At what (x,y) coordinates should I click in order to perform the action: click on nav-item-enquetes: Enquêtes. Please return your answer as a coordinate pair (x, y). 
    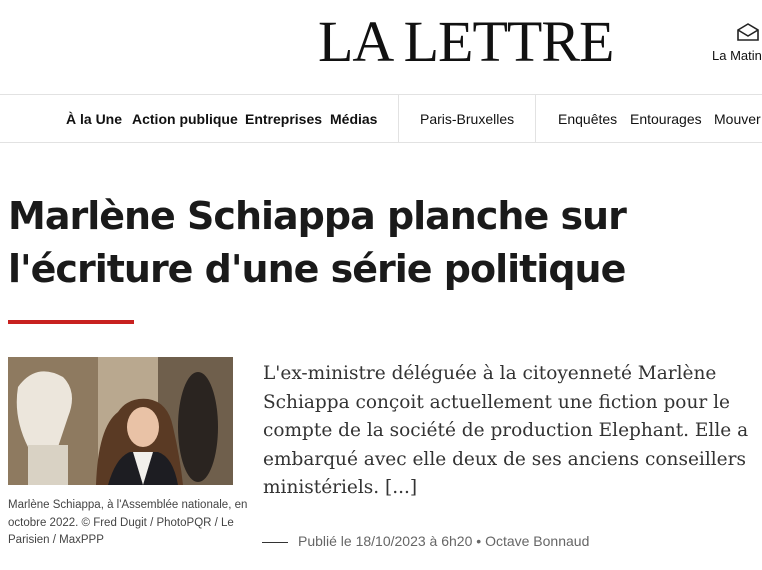
    Looking at the image, I should click on (587, 119).